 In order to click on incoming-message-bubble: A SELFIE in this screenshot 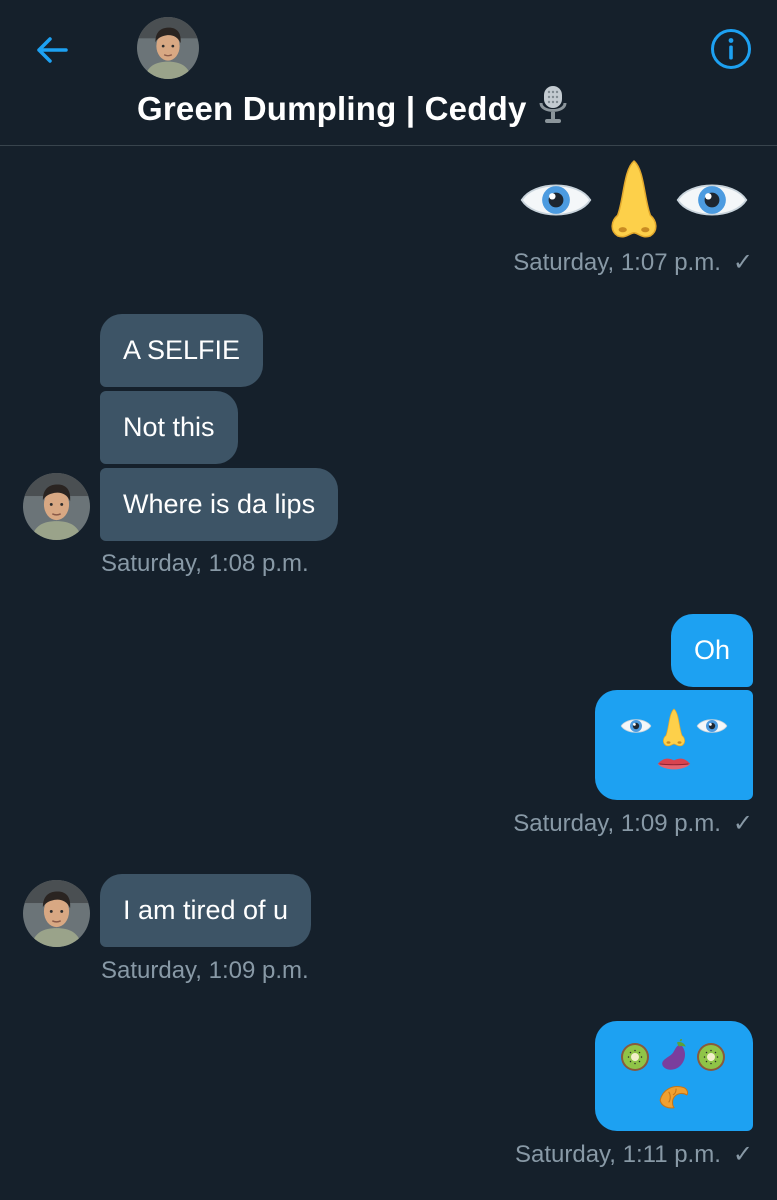, I will do `click(182, 350)`.